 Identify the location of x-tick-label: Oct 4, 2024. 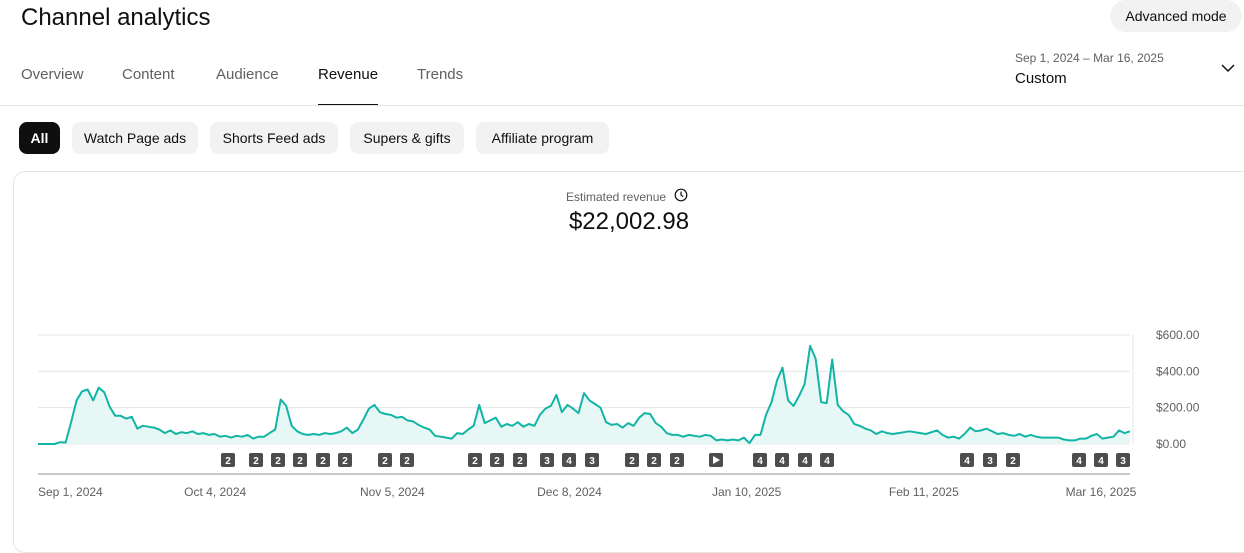
(215, 492).